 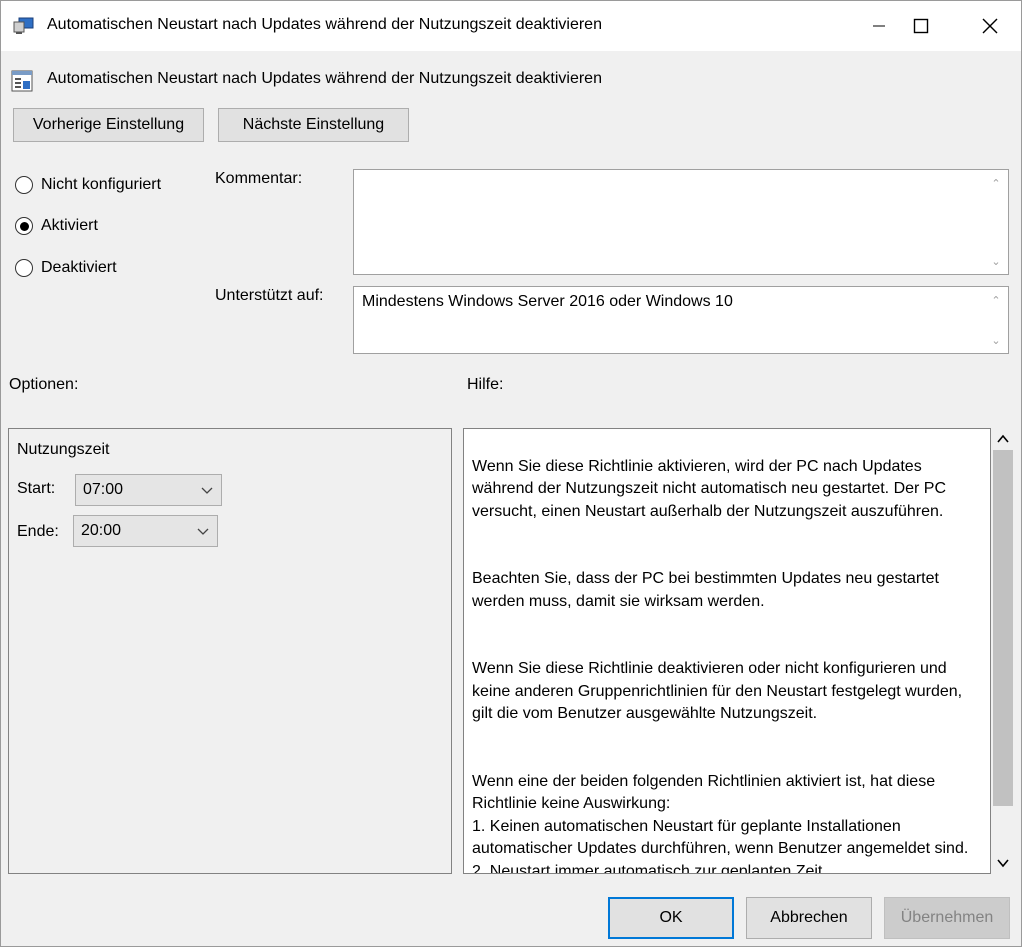 What do you see at coordinates (681, 222) in the screenshot?
I see `comment-textarea: ⌃ ⌄` at bounding box center [681, 222].